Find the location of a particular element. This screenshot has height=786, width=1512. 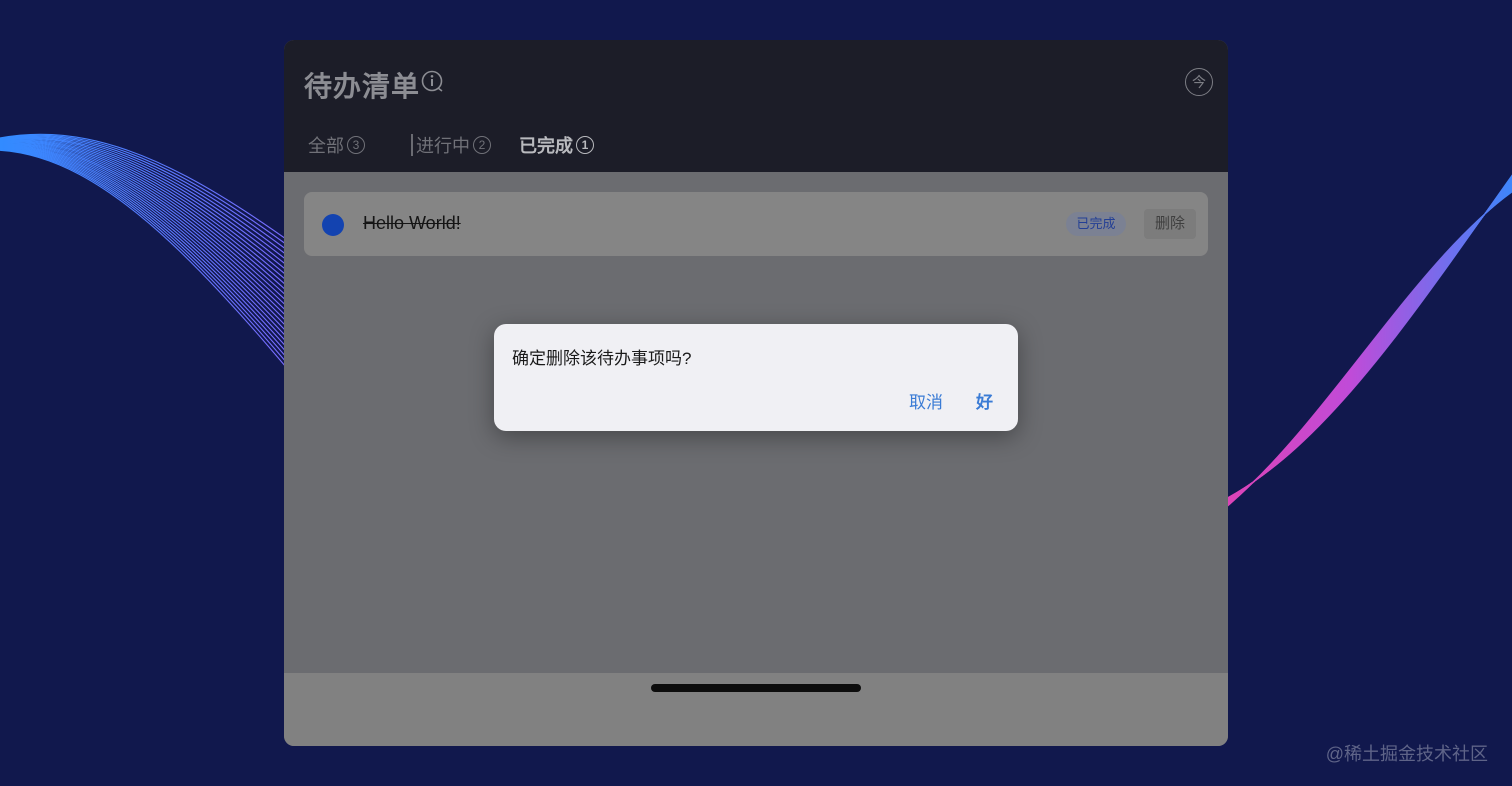

todo-checkbox is located at coordinates (333, 225).